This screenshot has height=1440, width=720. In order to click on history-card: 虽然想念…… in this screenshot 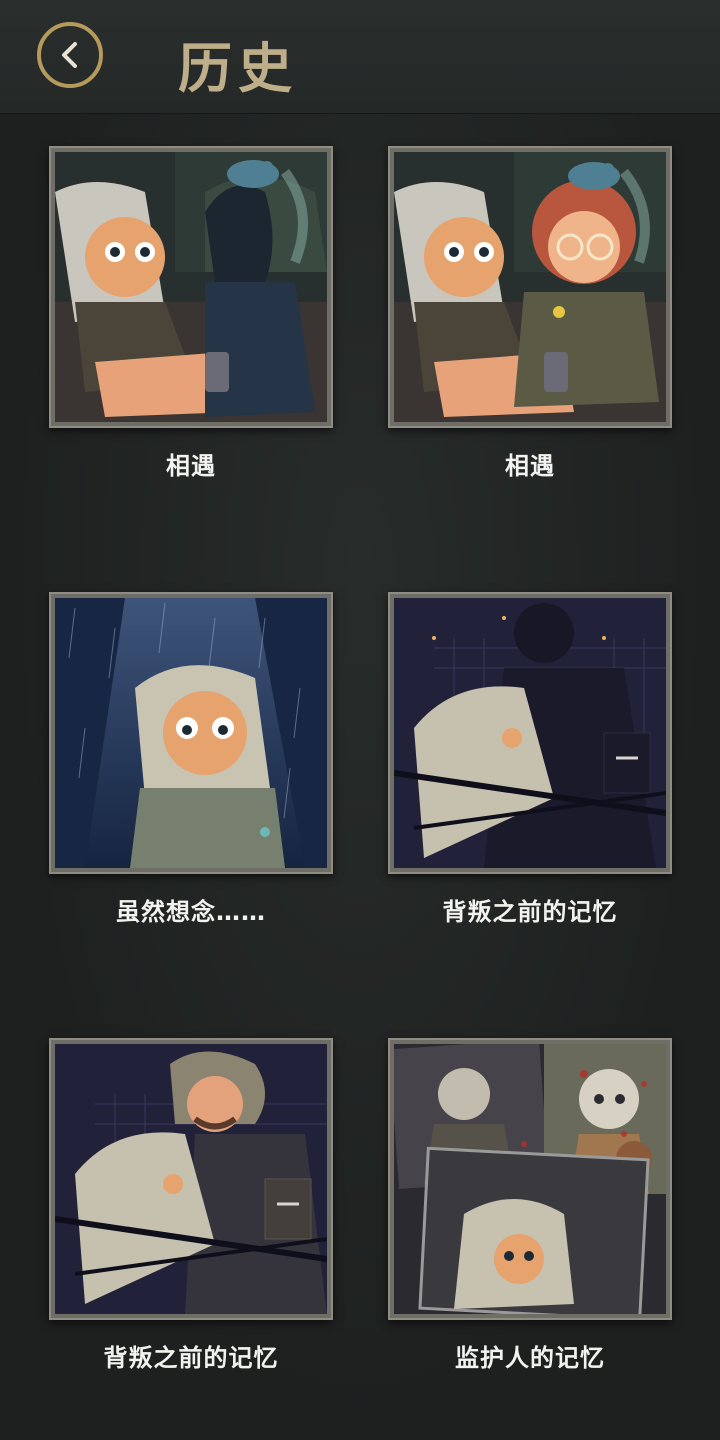, I will do `click(191, 759)`.